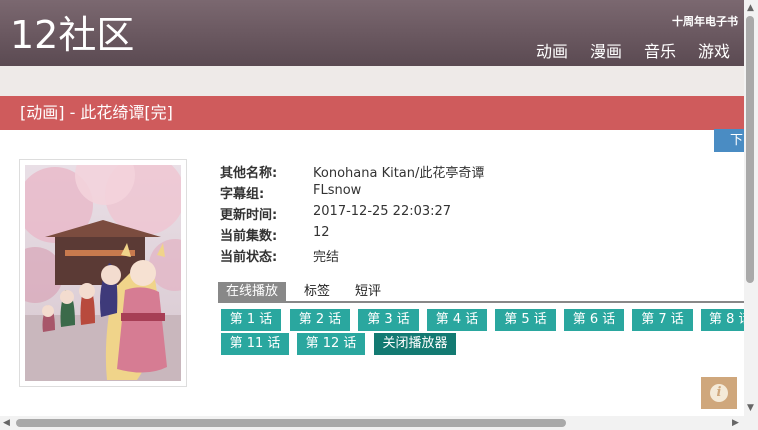 The image size is (758, 430). I want to click on info-row-subgroup: 字幕组: FLsnow, so click(352, 193).